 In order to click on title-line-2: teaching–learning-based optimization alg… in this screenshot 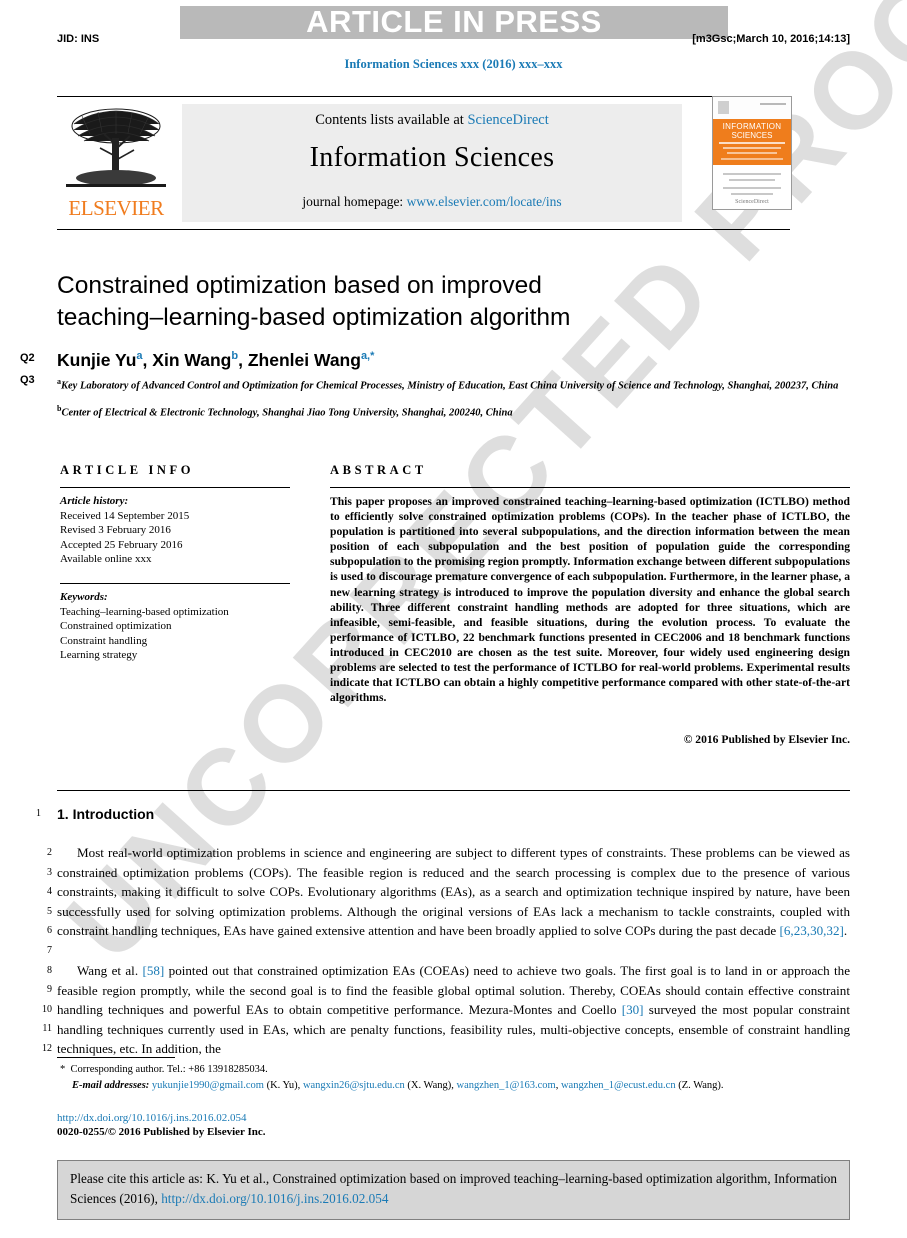, I will do `click(314, 317)`.